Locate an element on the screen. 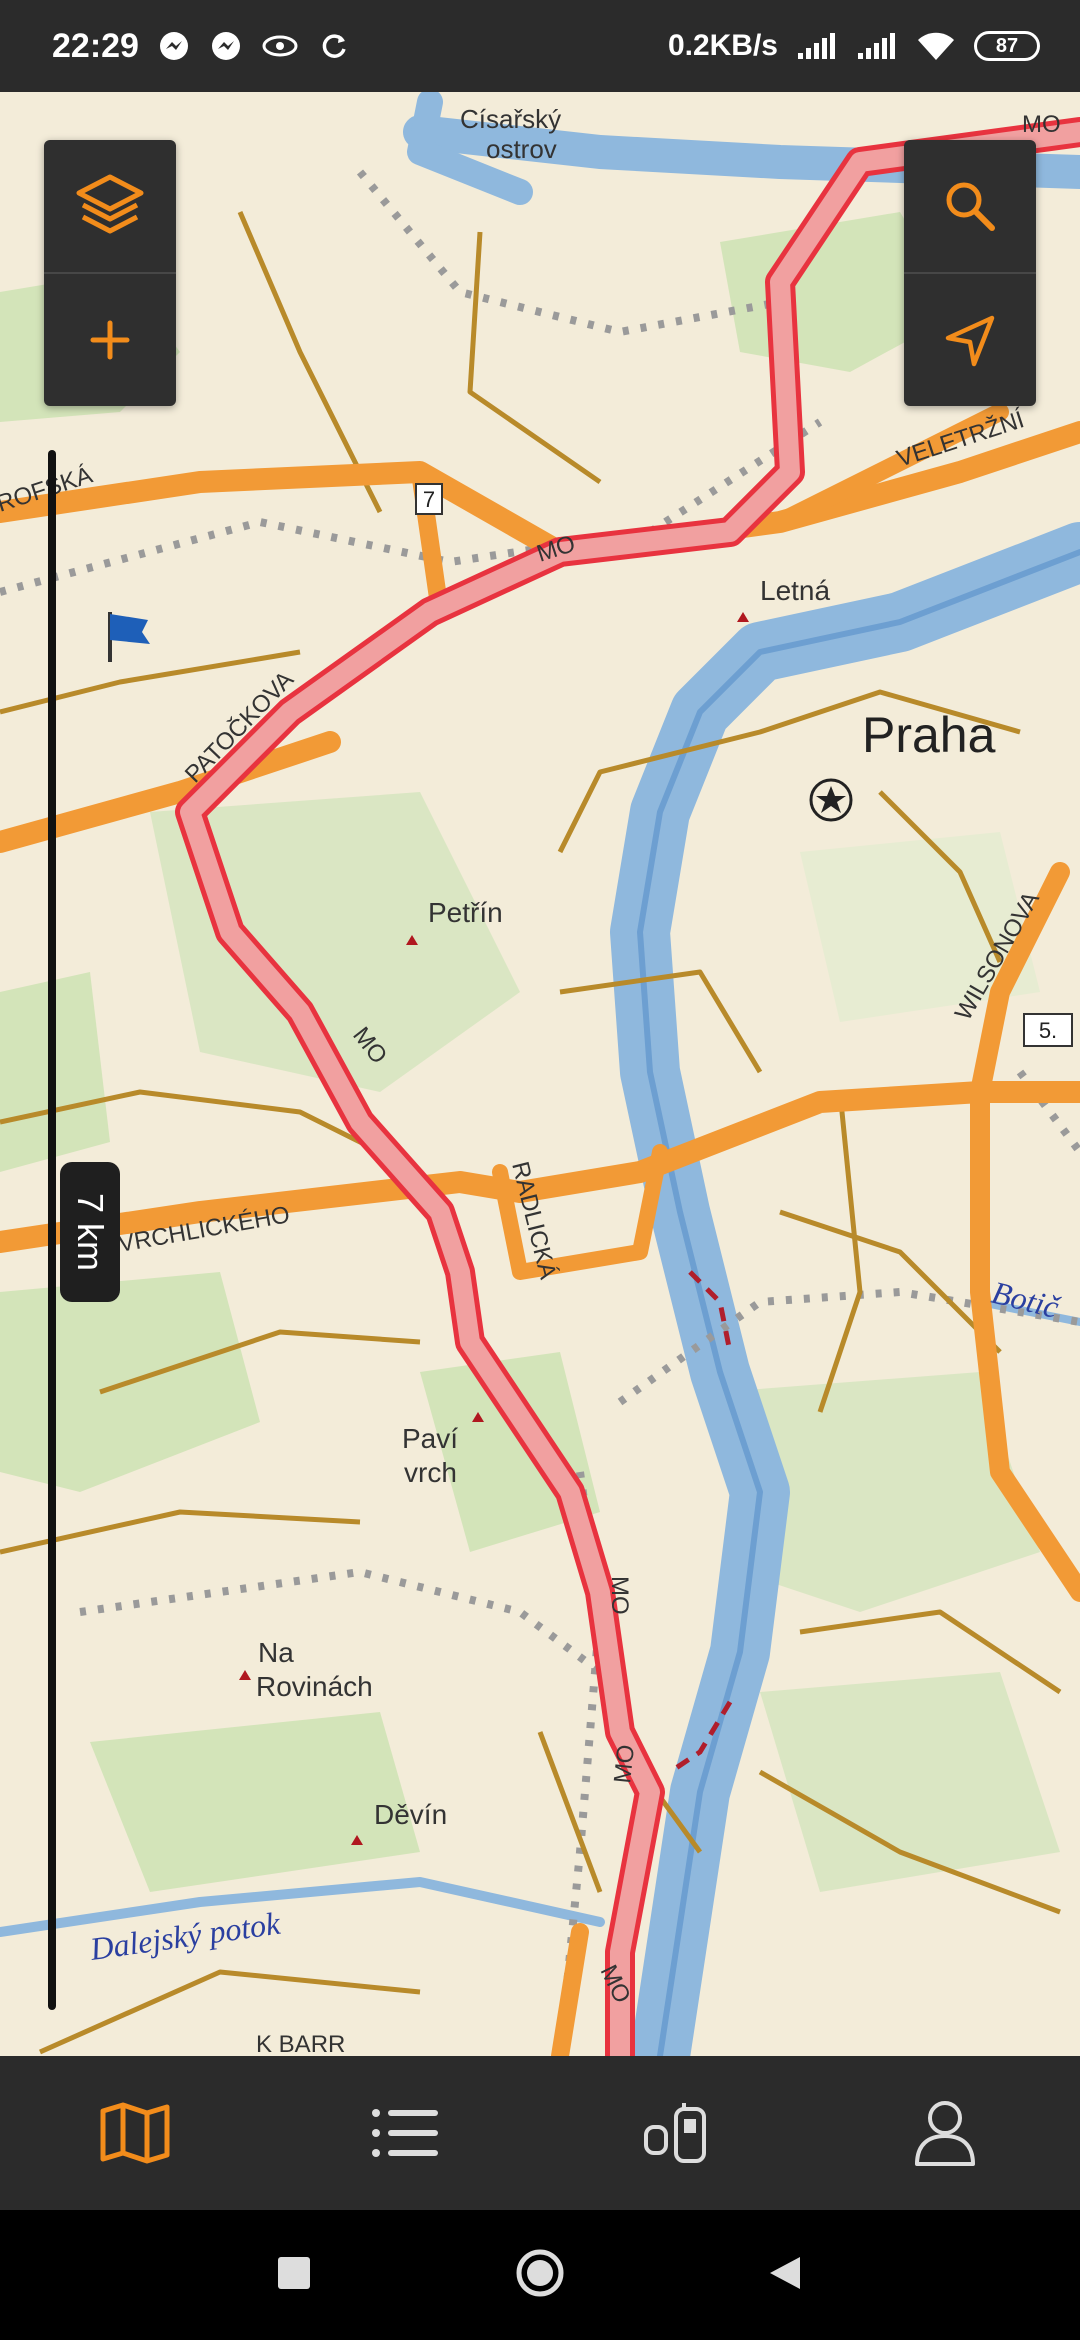 The height and width of the screenshot is (2340, 1080). scale-badge: 7 km is located at coordinates (90, 1232).